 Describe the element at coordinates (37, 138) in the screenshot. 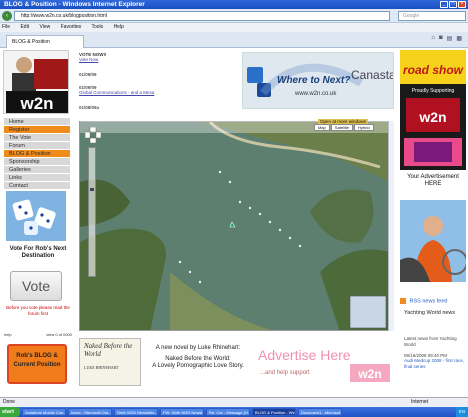

I see `nav-the-vote: The Vote` at that location.